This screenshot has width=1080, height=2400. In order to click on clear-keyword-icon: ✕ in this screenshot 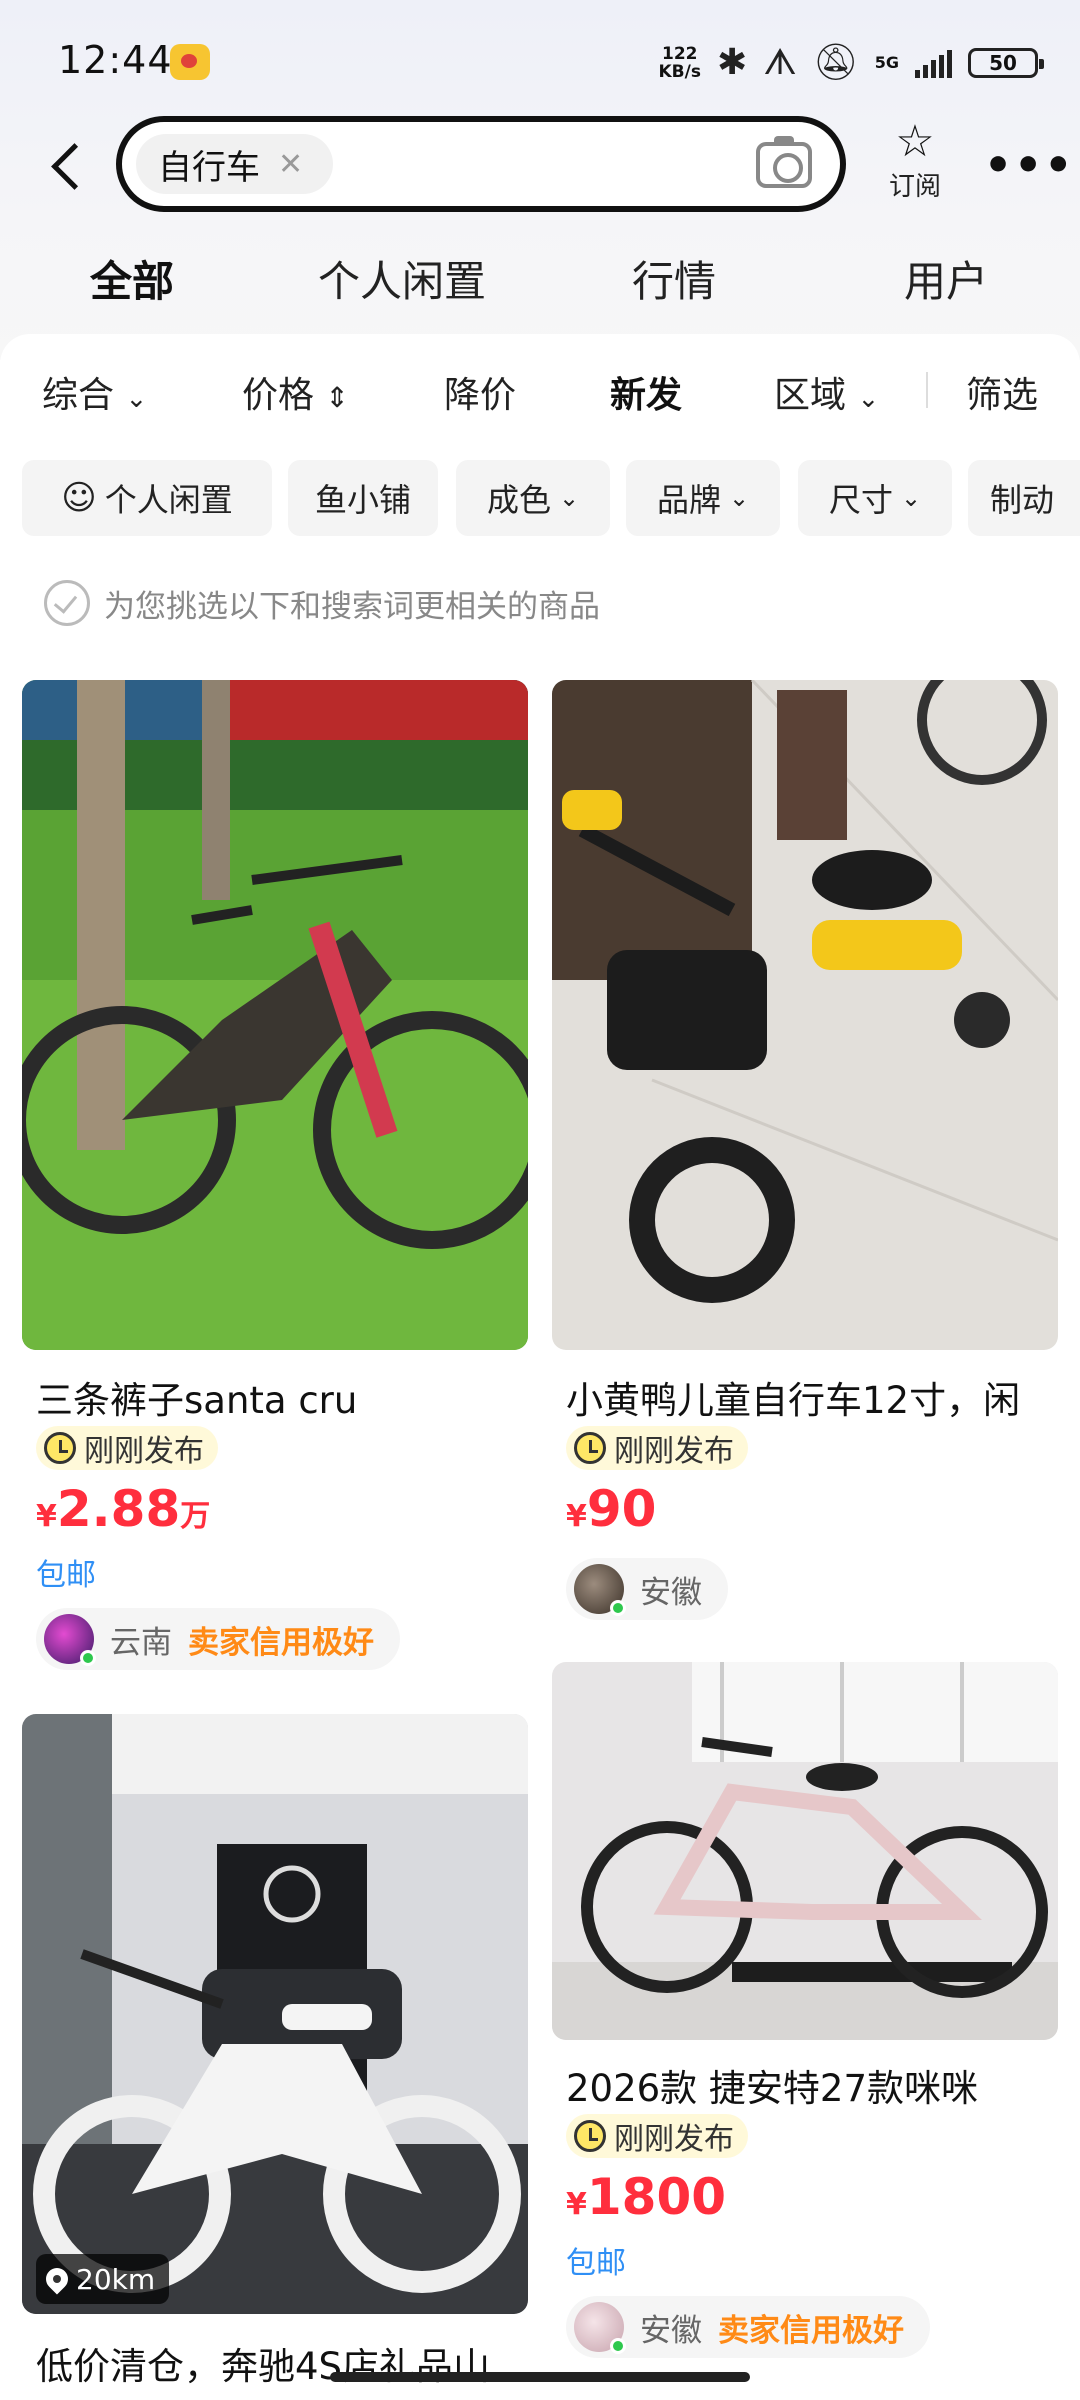, I will do `click(290, 164)`.